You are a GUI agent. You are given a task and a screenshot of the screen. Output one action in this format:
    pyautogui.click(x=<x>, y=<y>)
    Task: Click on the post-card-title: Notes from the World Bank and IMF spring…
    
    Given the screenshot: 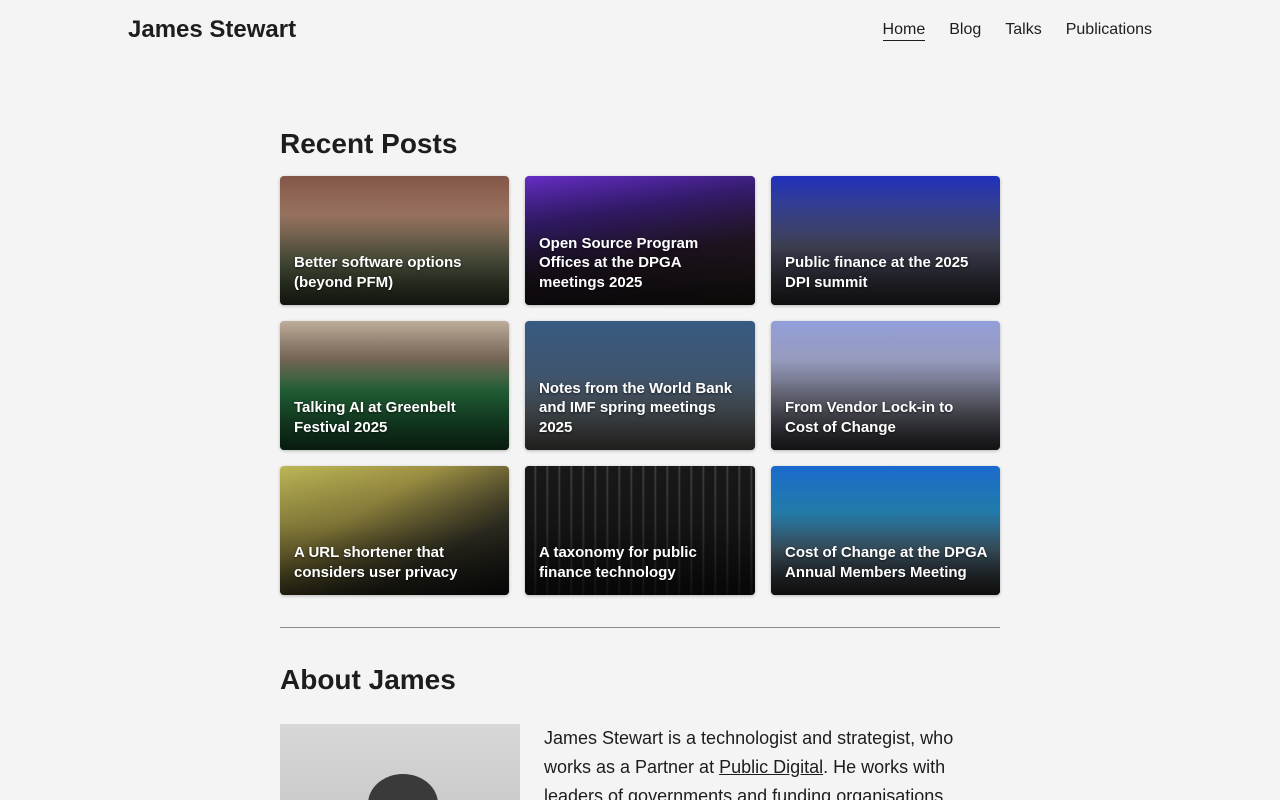 What is the action you would take?
    pyautogui.click(x=636, y=407)
    